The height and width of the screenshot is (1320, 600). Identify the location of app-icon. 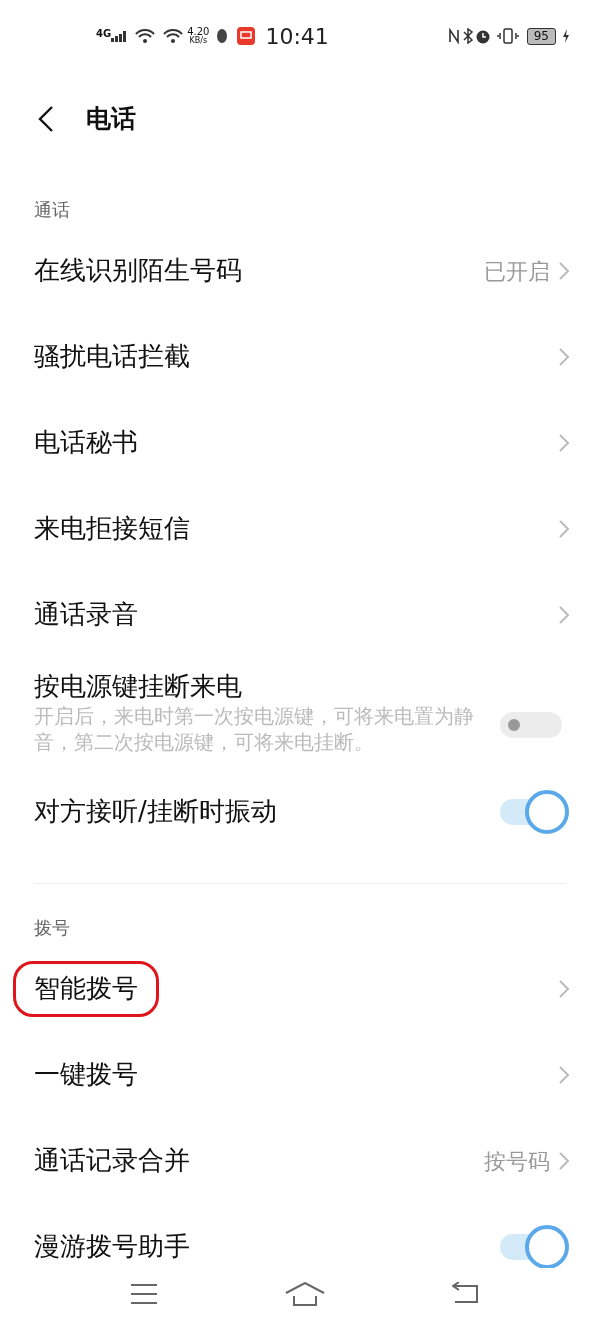
(246, 36).